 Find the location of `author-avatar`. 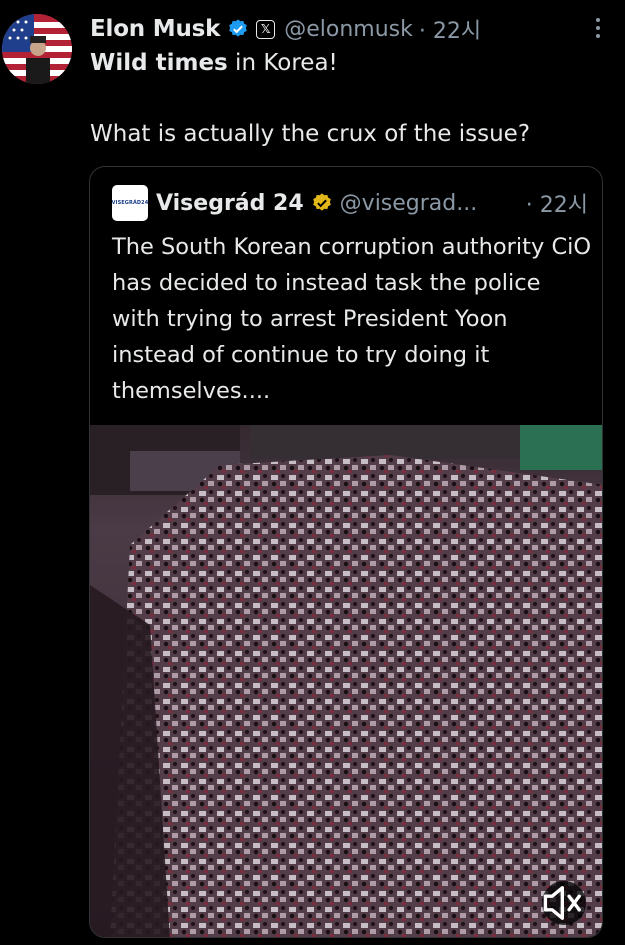

author-avatar is located at coordinates (37, 49).